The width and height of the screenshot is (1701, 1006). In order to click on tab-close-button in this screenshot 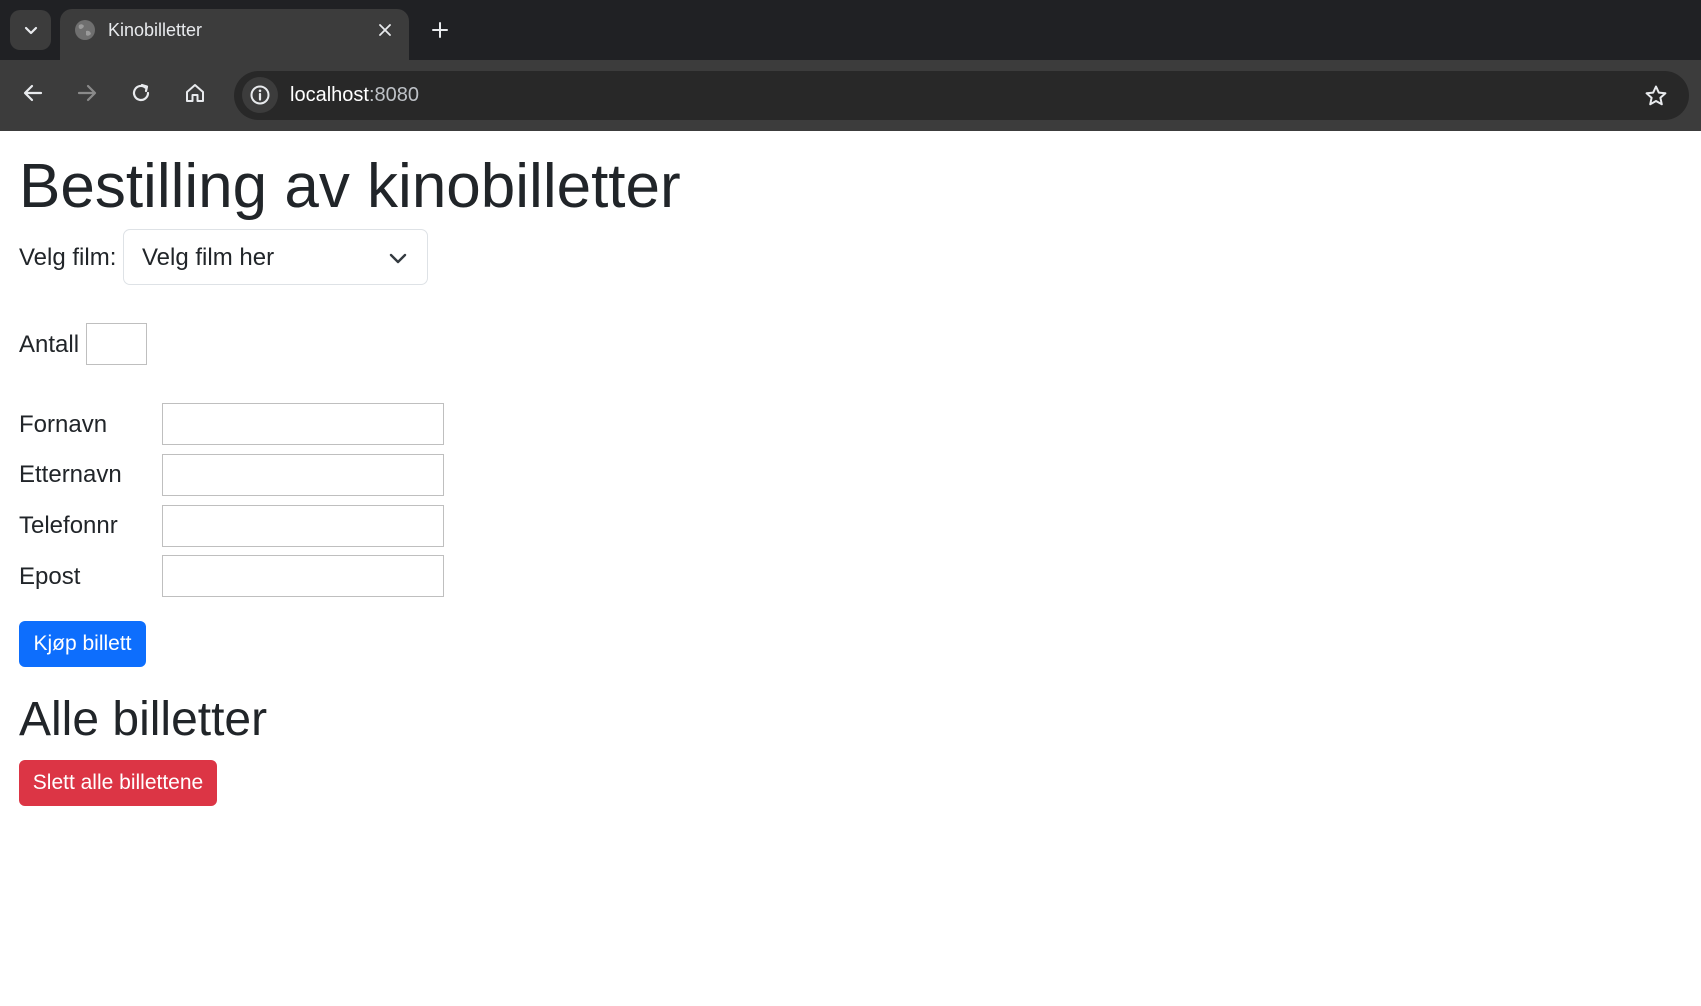, I will do `click(385, 30)`.